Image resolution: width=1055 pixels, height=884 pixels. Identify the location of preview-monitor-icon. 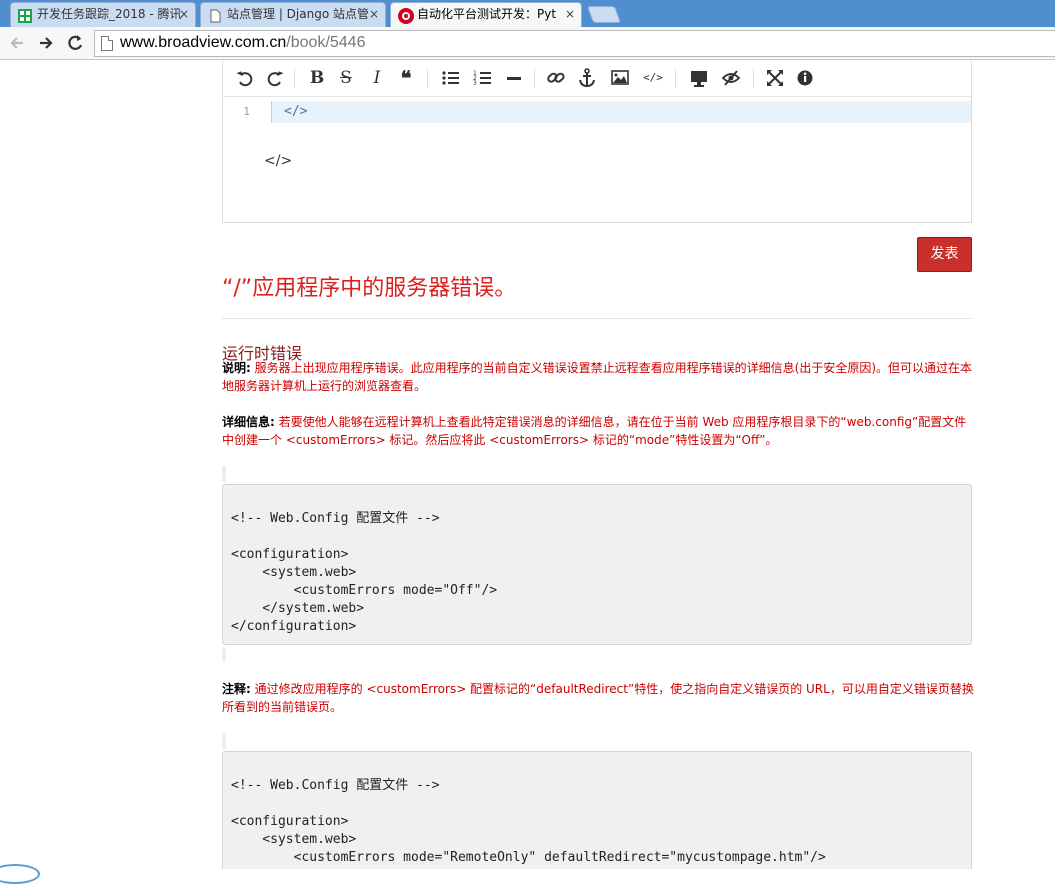
(699, 78).